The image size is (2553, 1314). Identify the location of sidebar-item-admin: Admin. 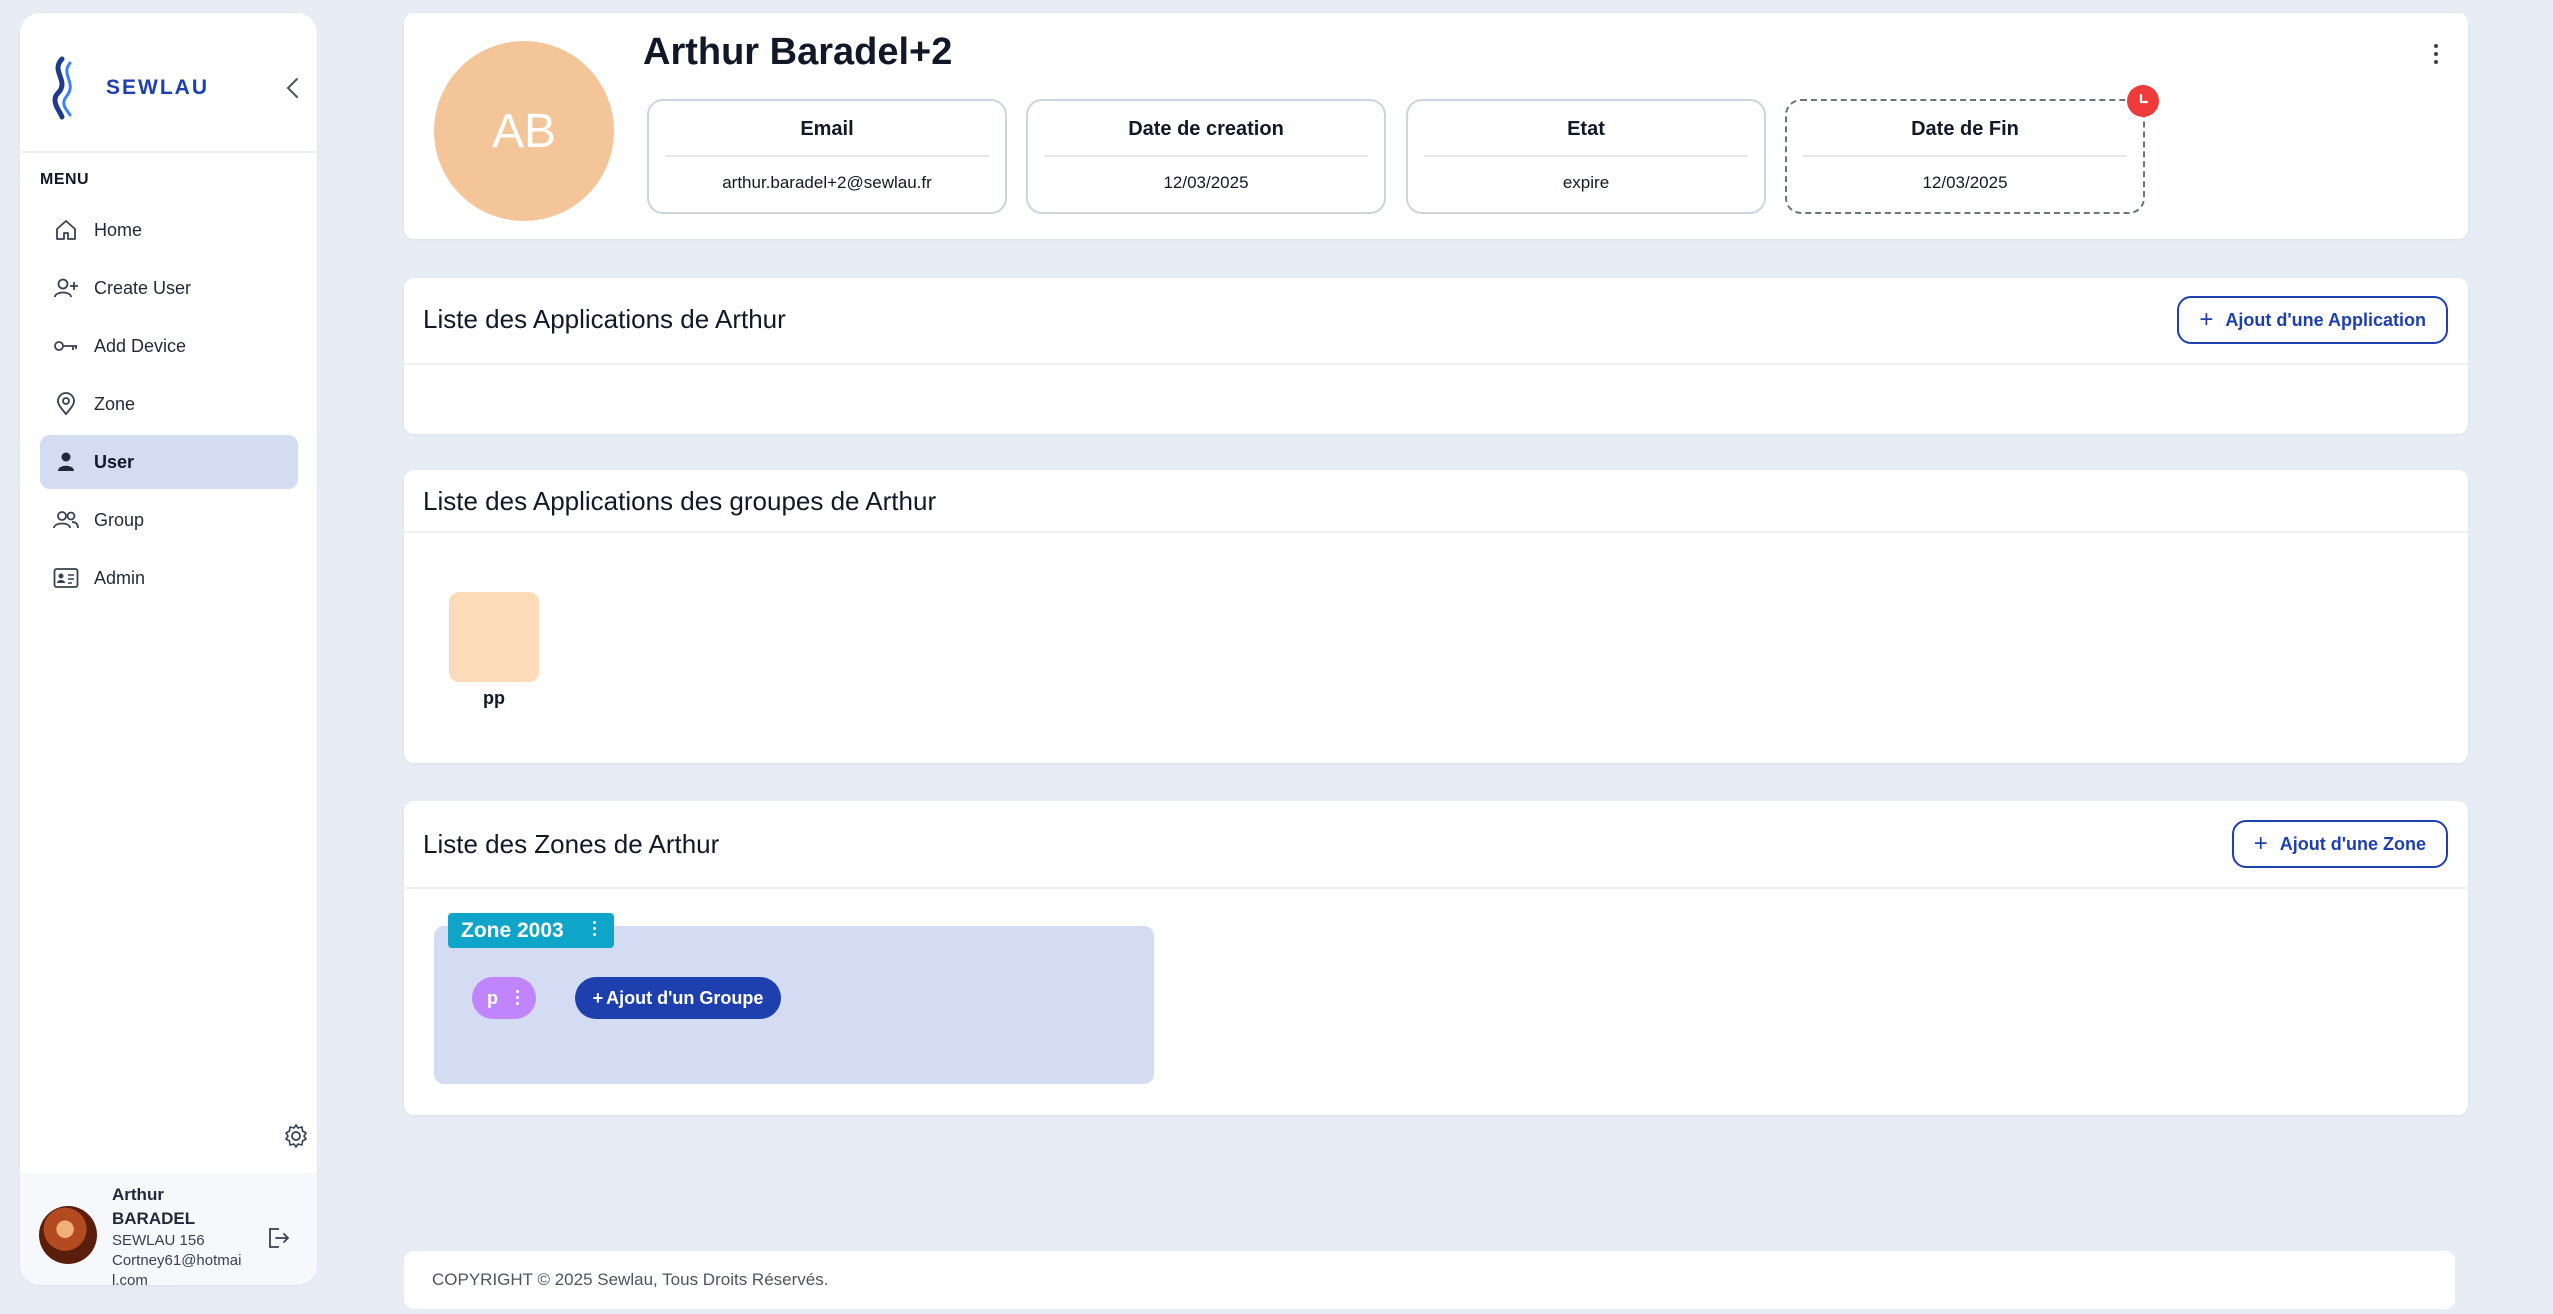
(169, 578).